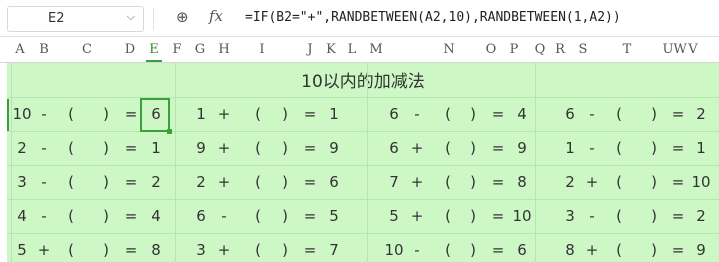 This screenshot has height=262, width=719. Describe the element at coordinates (394, 182) in the screenshot. I see `cell: 7` at that location.